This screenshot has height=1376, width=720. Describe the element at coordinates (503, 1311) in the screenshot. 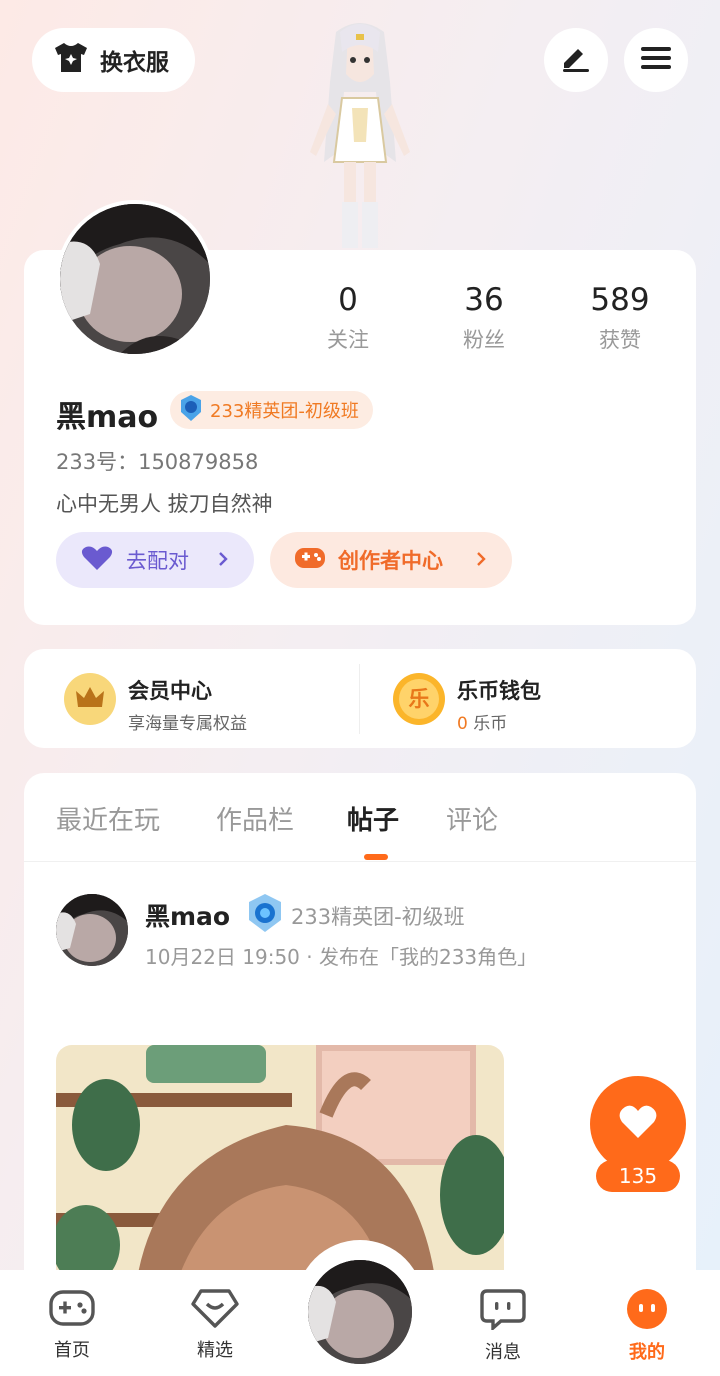

I see `message-icon` at that location.